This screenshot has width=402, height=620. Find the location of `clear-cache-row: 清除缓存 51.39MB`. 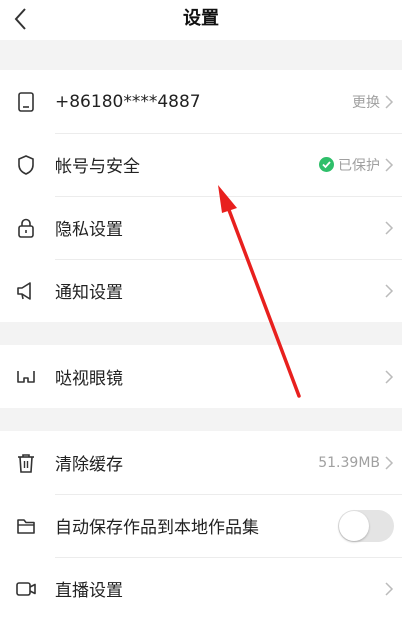

clear-cache-row: 清除缓存 51.39MB is located at coordinates (201, 462).